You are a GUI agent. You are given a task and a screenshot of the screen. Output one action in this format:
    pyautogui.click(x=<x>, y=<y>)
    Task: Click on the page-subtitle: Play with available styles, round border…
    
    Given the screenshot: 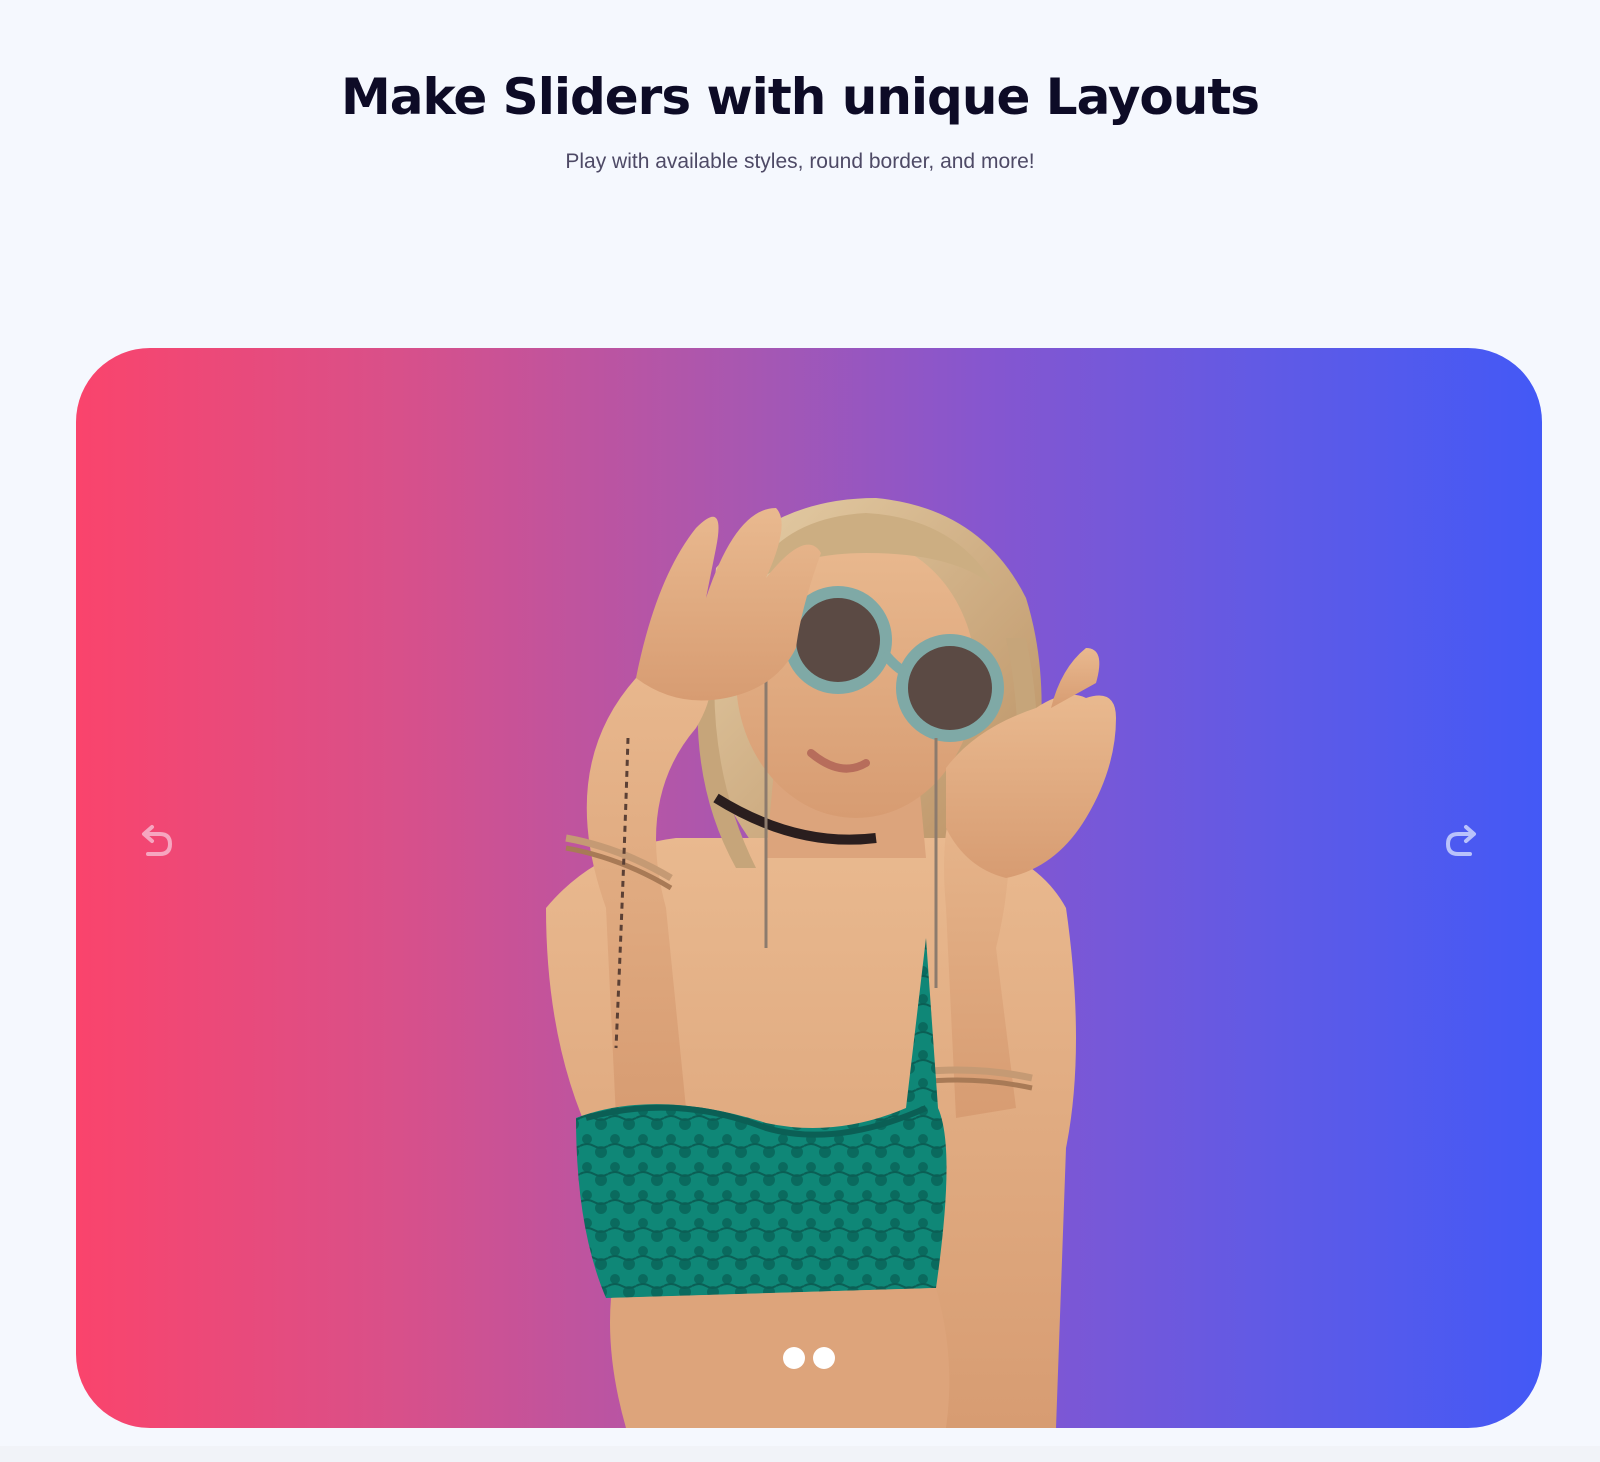 What is the action you would take?
    pyautogui.click(x=800, y=161)
    